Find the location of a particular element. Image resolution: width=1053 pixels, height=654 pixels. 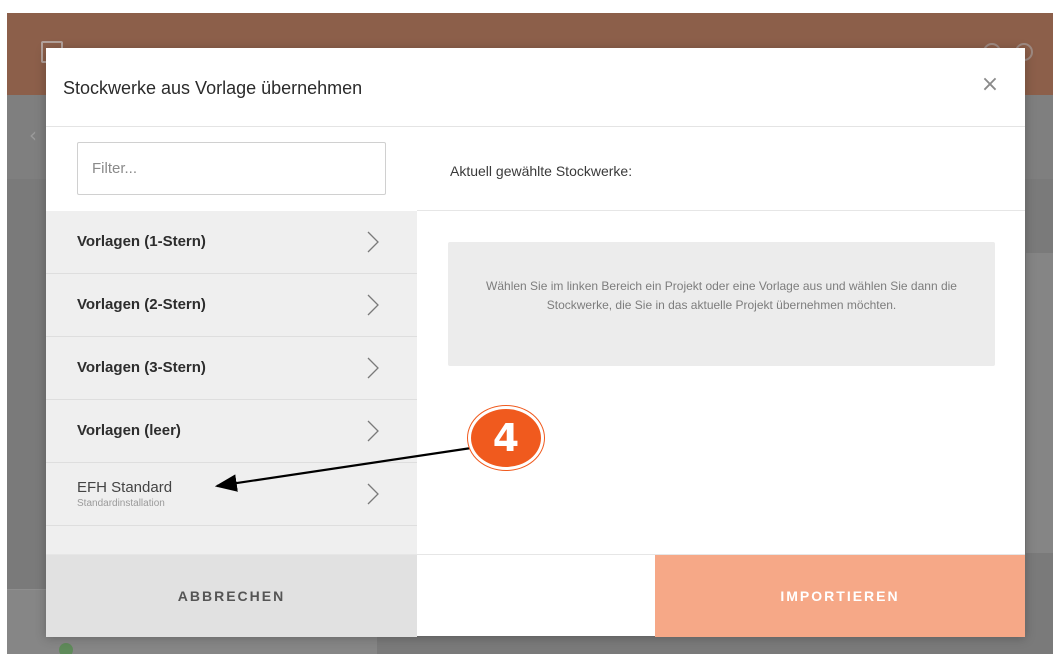

template-item-label: EFH Standard is located at coordinates (125, 487).